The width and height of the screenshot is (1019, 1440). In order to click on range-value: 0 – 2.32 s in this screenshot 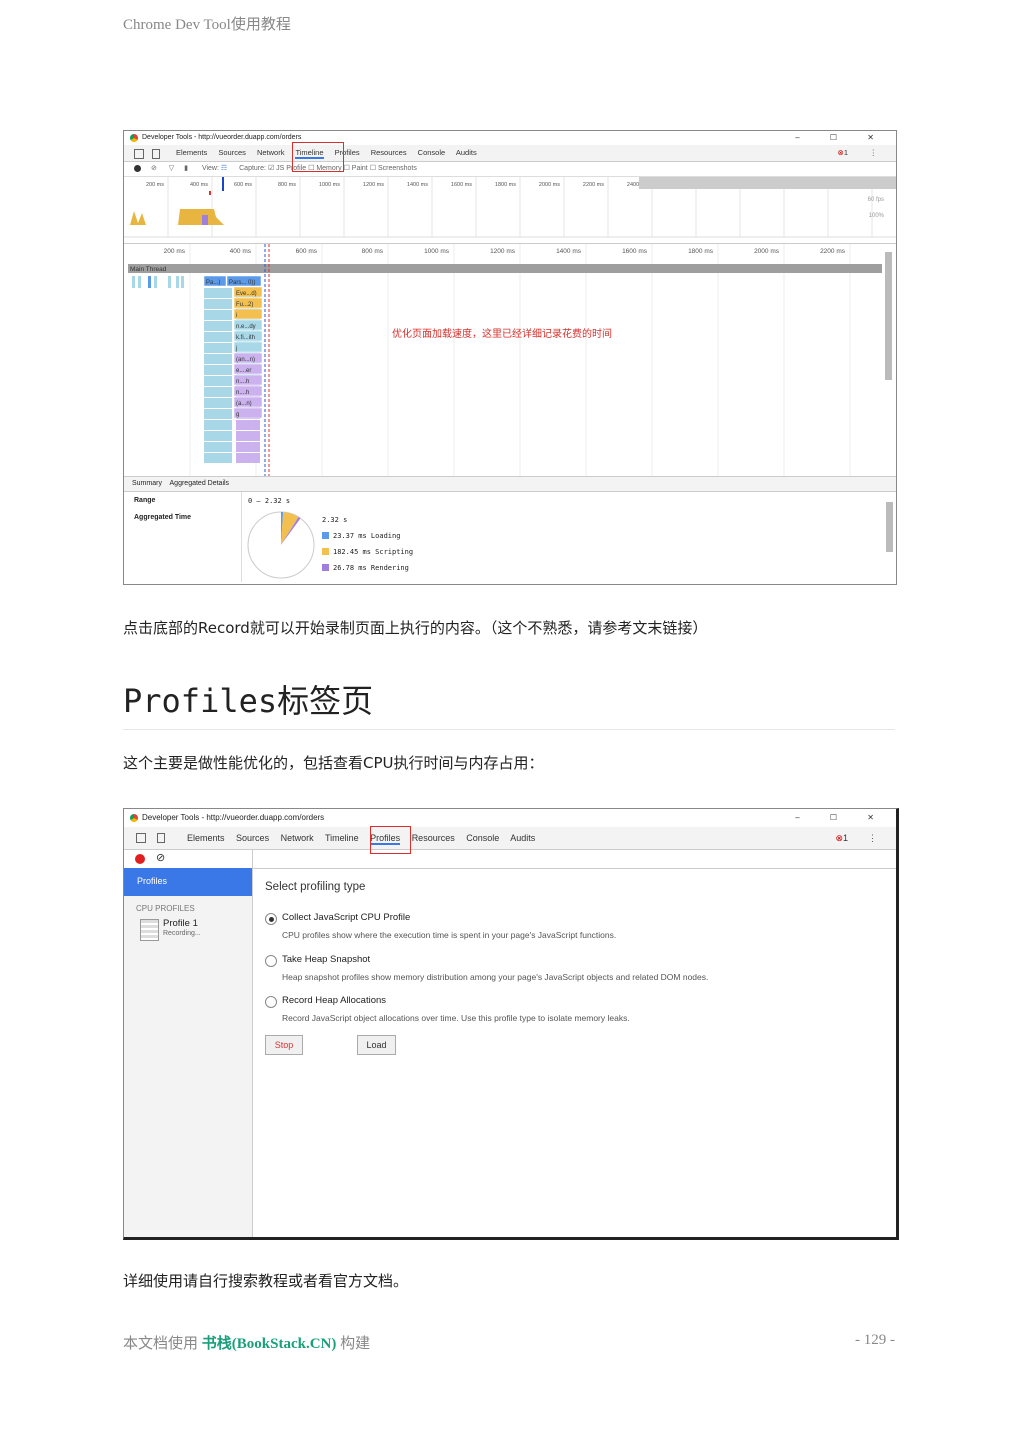, I will do `click(269, 501)`.